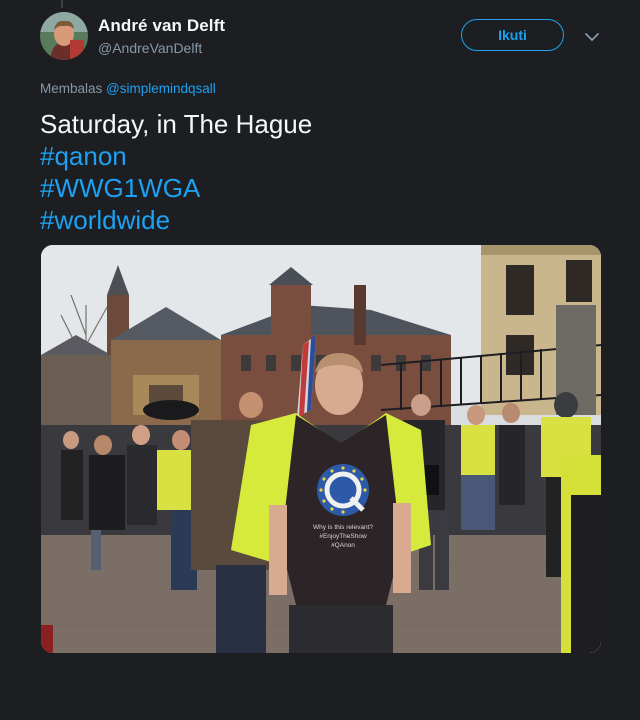  I want to click on hashtag-link-wwg1wga: #WWG1WGA, so click(176, 188).